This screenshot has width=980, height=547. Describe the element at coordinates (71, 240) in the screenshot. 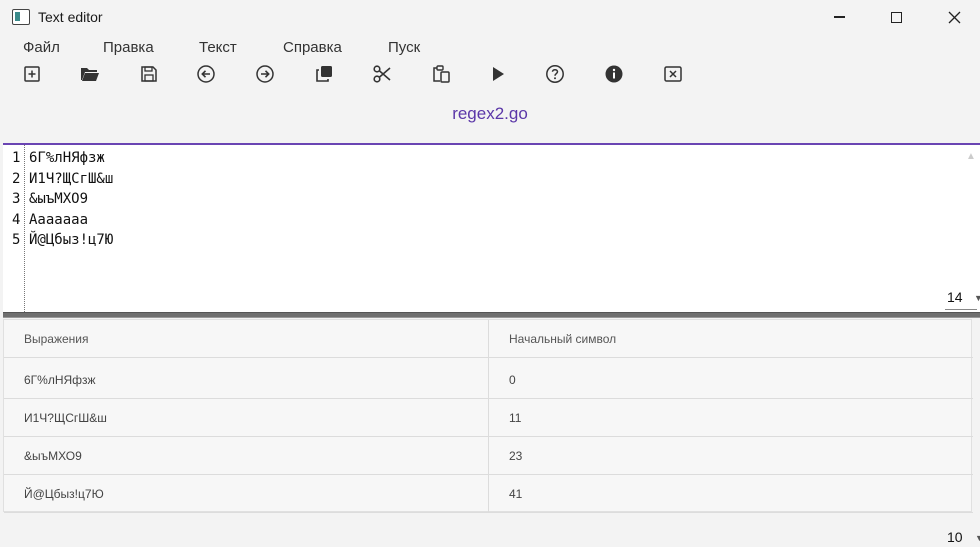

I see `code-line: Й@Цбыз!ц7Ю` at that location.